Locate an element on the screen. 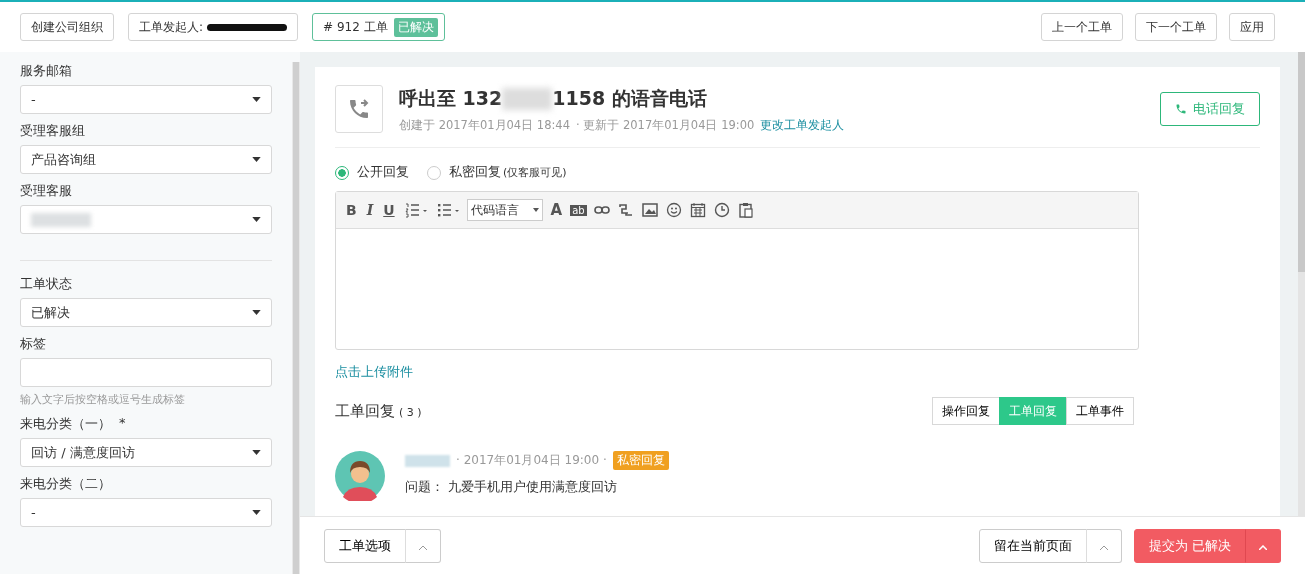 The height and width of the screenshot is (574, 1305). updated-time: · 更新于 2017年01月04日 19:00 is located at coordinates (665, 125).